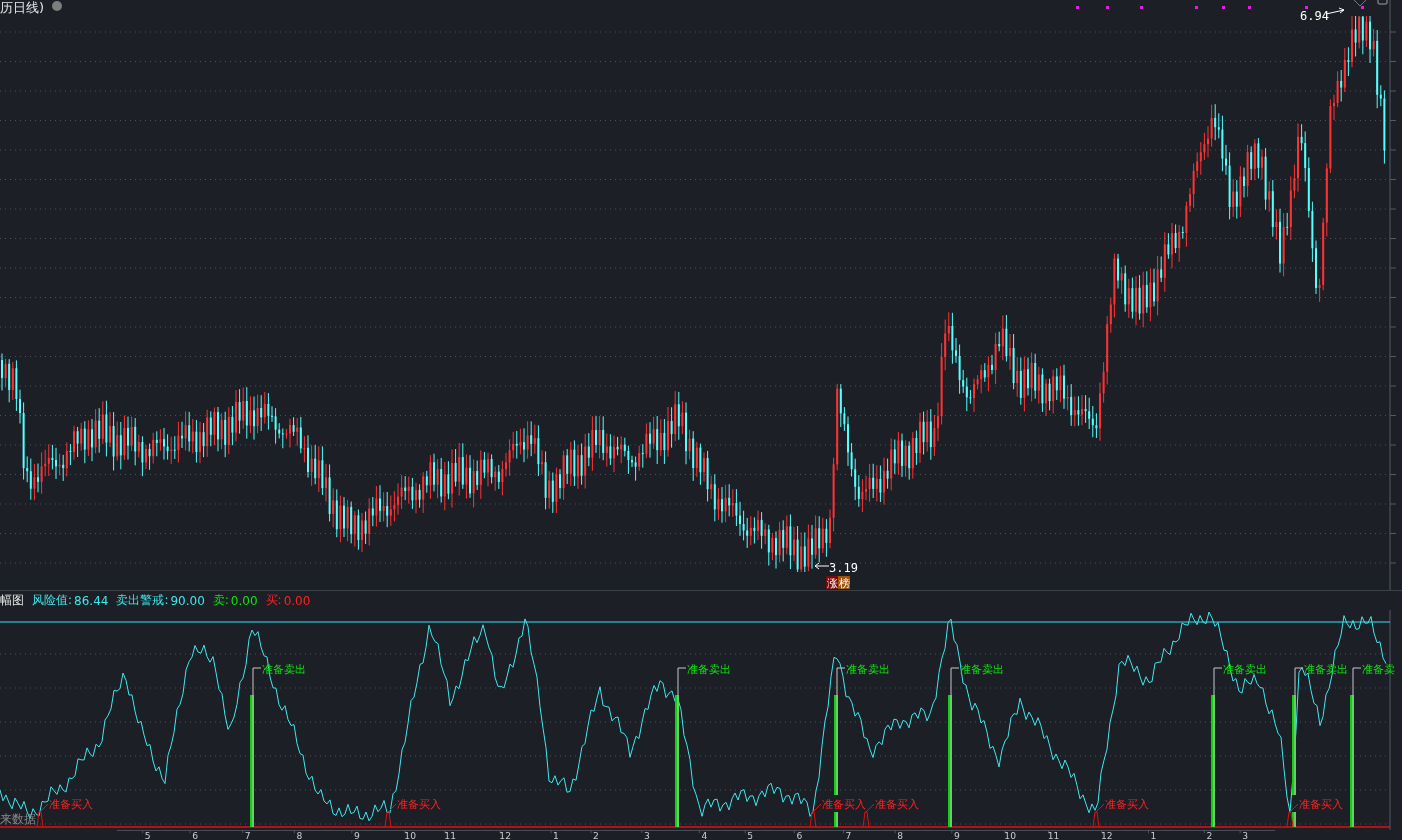 This screenshot has width=1402, height=840. I want to click on price-label: 6.94, so click(1314, 16).